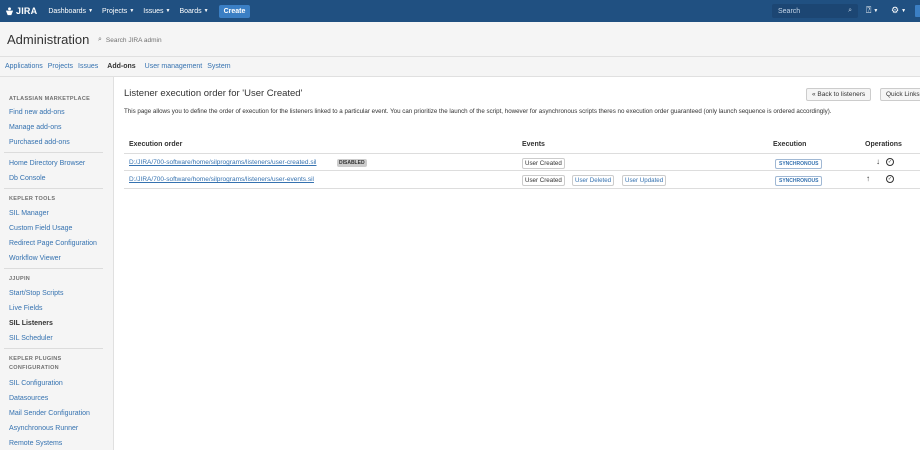  Describe the element at coordinates (35, 443) in the screenshot. I see `sidebar-item-remote-systems: Remote Systems` at that location.